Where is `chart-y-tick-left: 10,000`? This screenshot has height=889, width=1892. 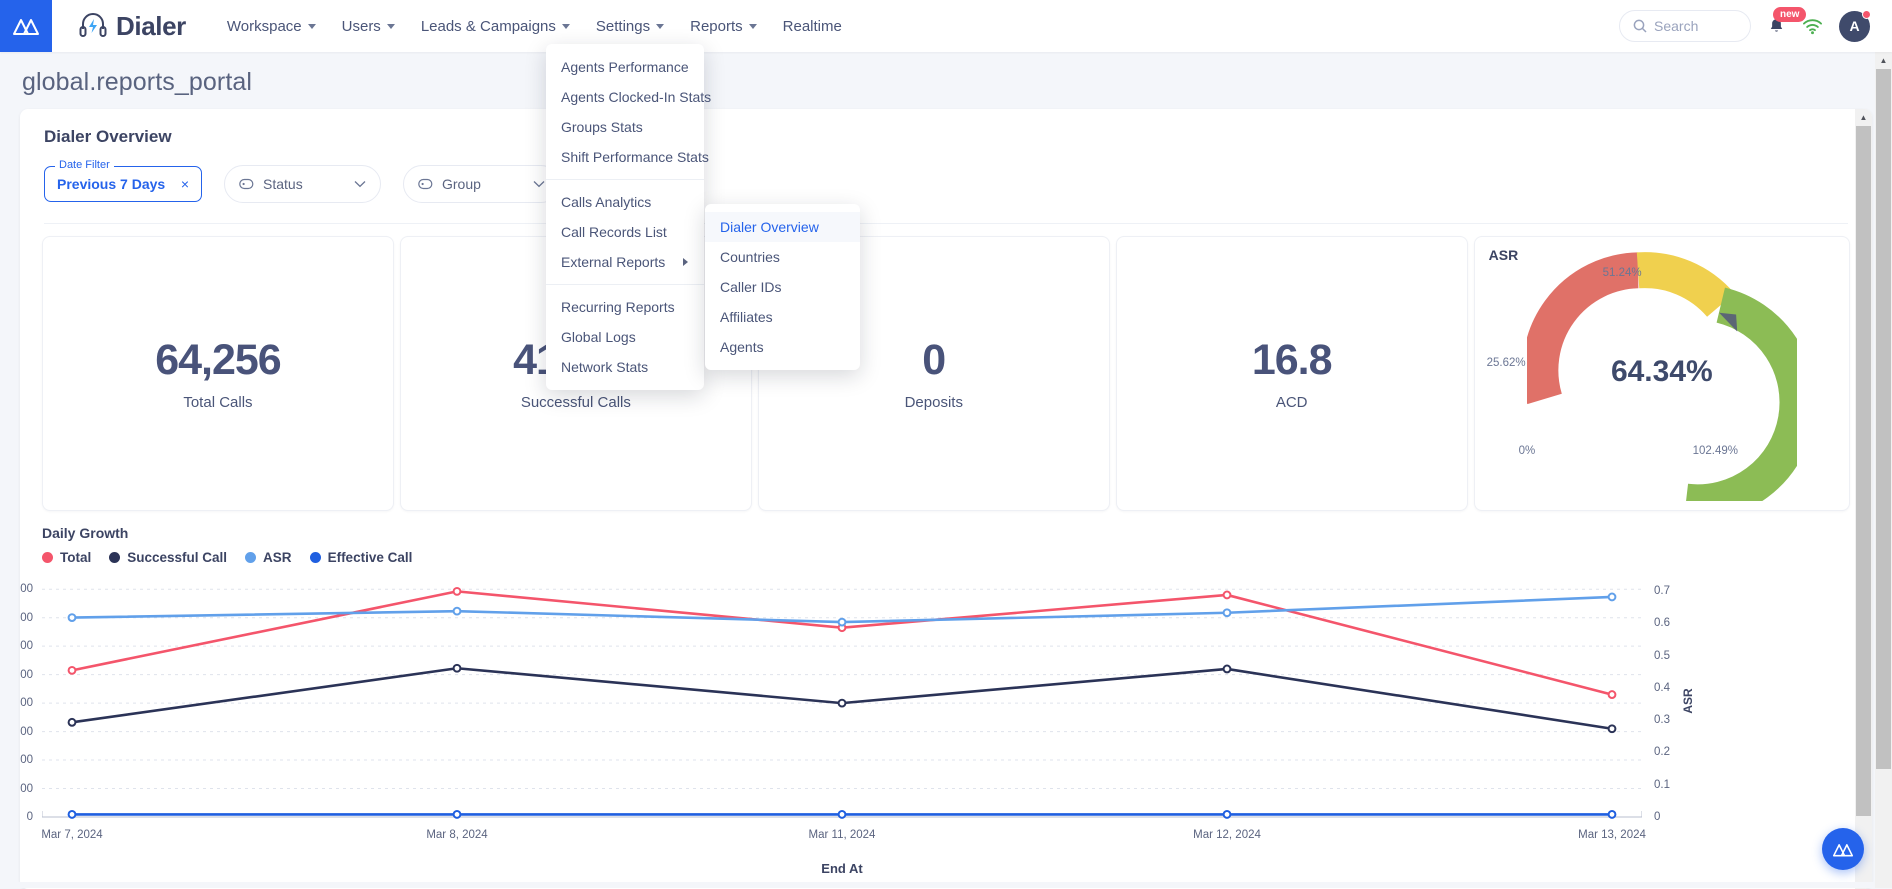
chart-y-tick-left: 10,000 is located at coordinates (26, 674).